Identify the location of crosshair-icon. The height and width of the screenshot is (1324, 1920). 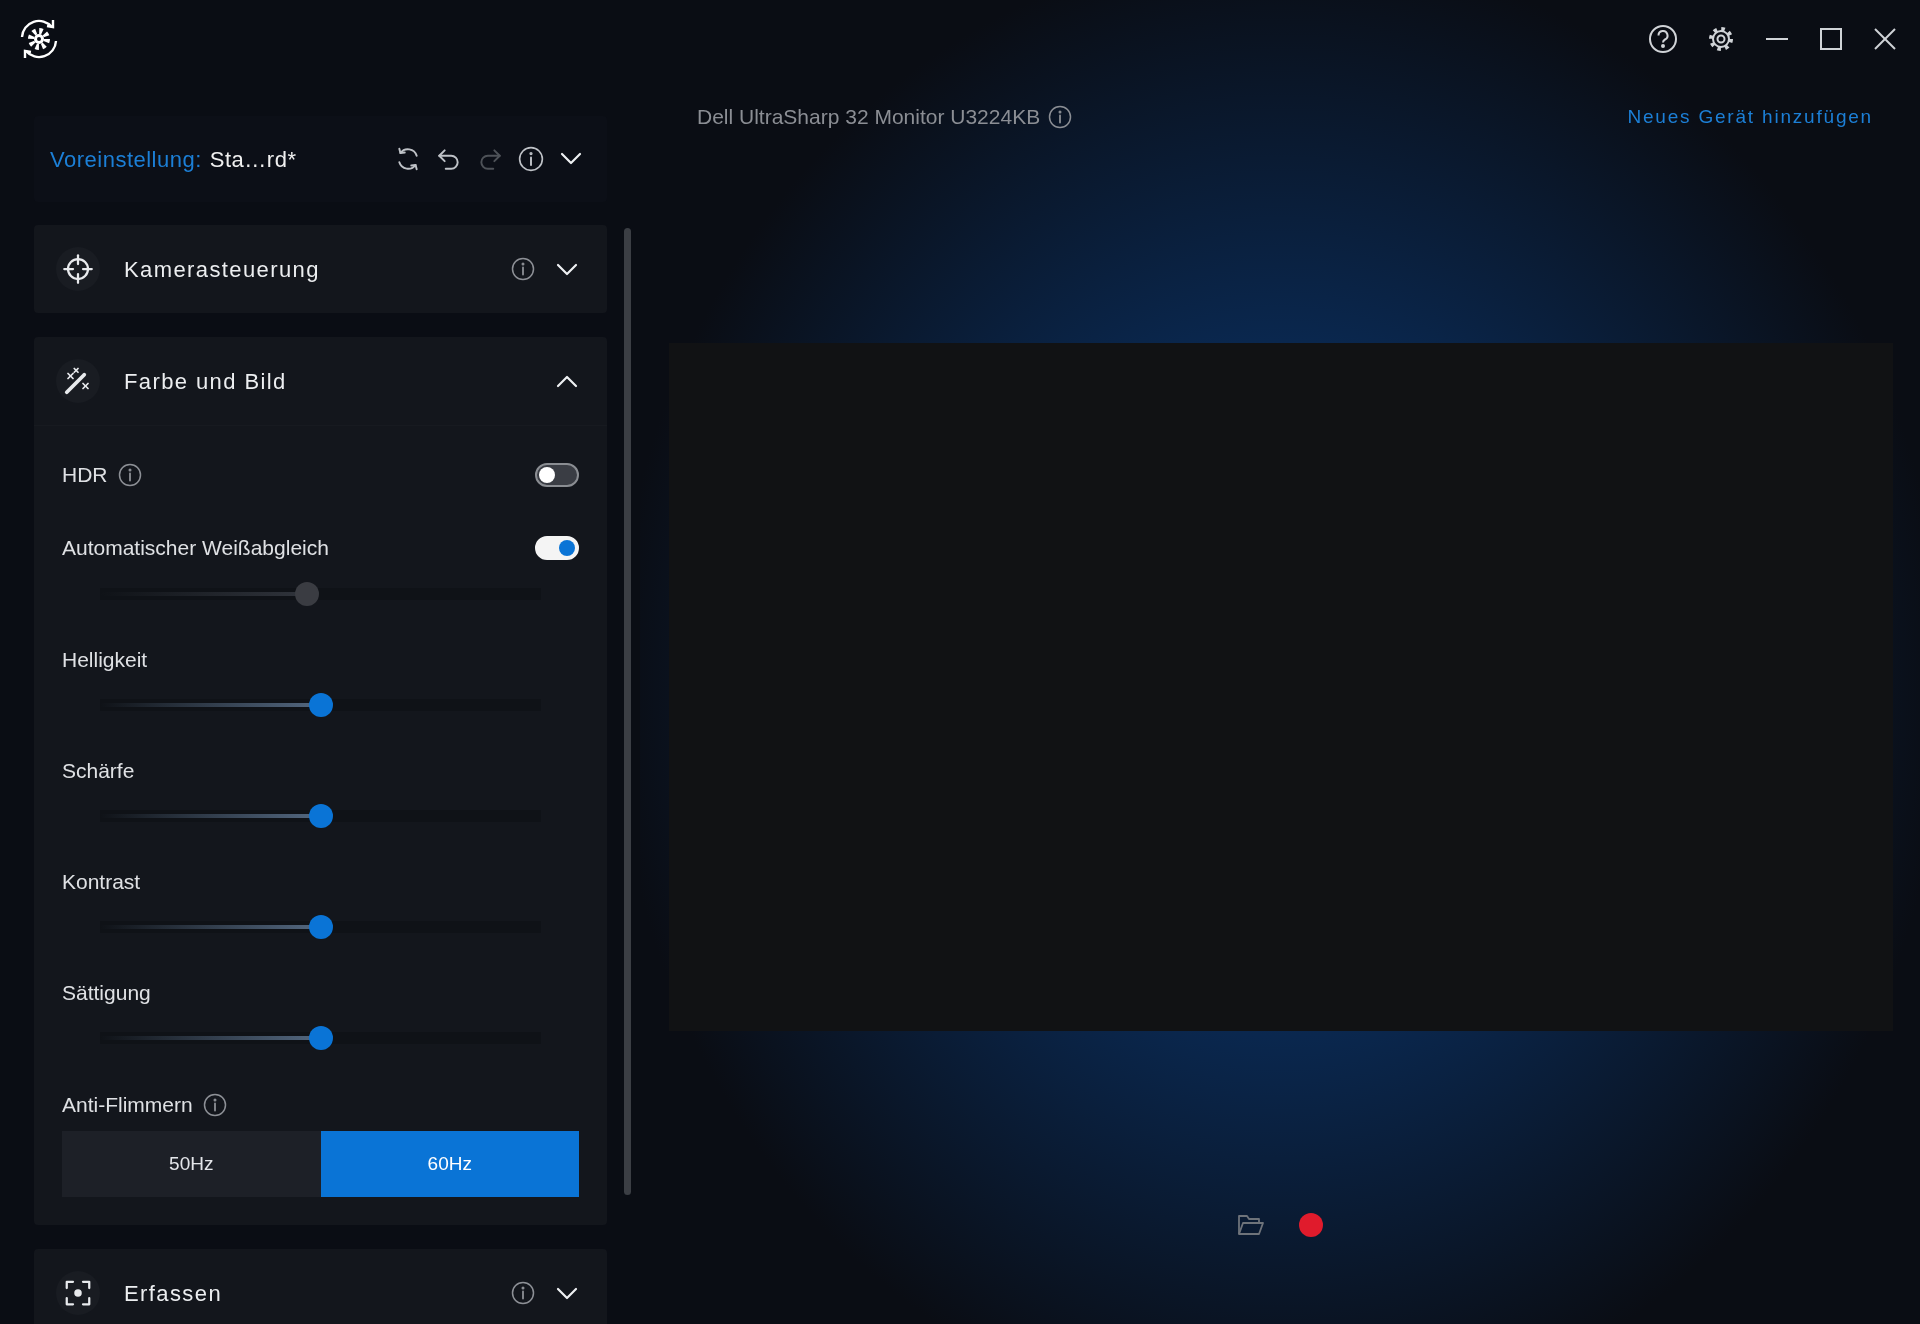
(78, 269).